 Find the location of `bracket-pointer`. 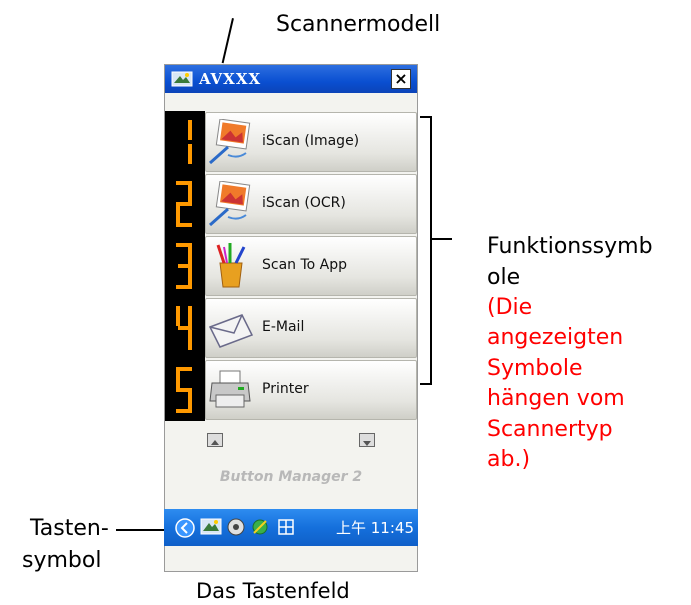

bracket-pointer is located at coordinates (442, 239).